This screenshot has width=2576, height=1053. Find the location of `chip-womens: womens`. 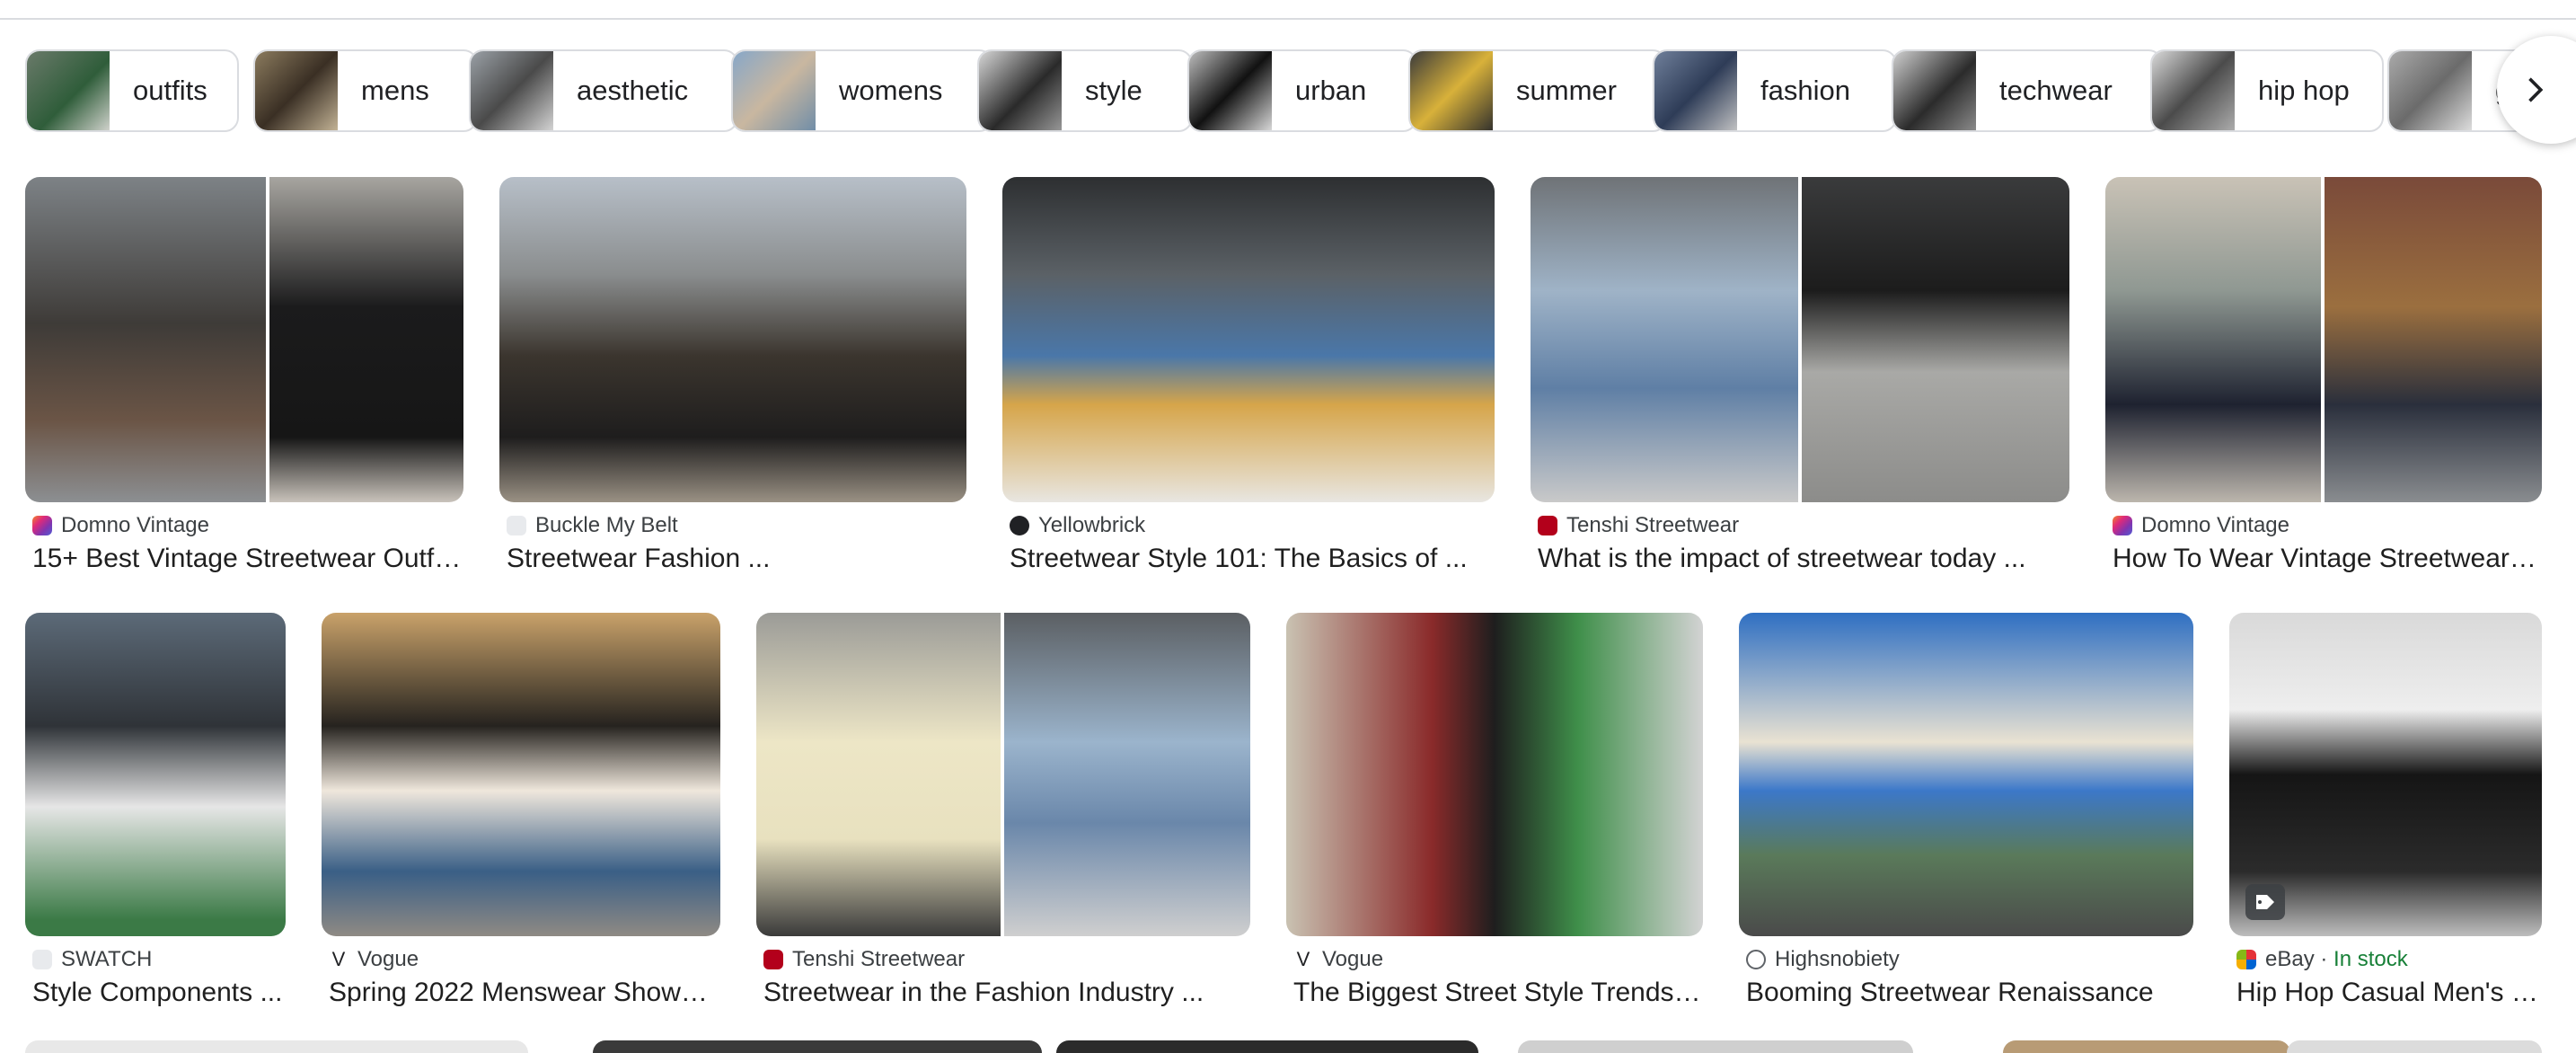

chip-womens: womens is located at coordinates (862, 90).